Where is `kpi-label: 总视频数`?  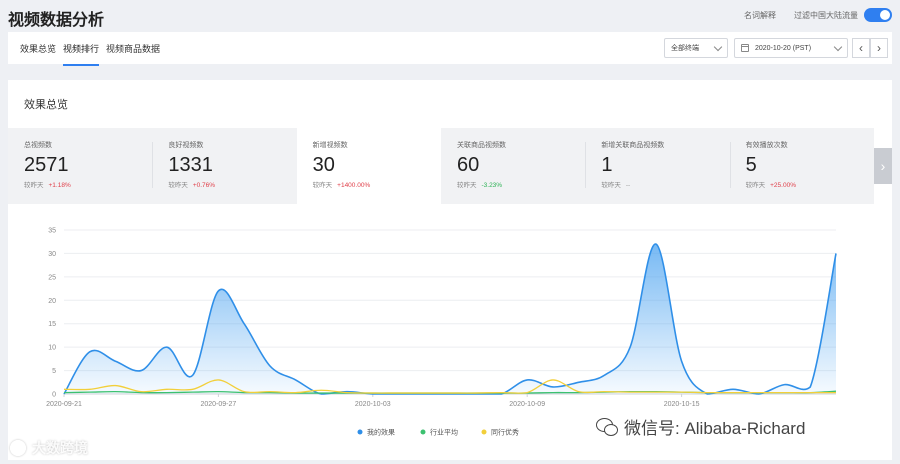 kpi-label: 总视频数 is located at coordinates (38, 145).